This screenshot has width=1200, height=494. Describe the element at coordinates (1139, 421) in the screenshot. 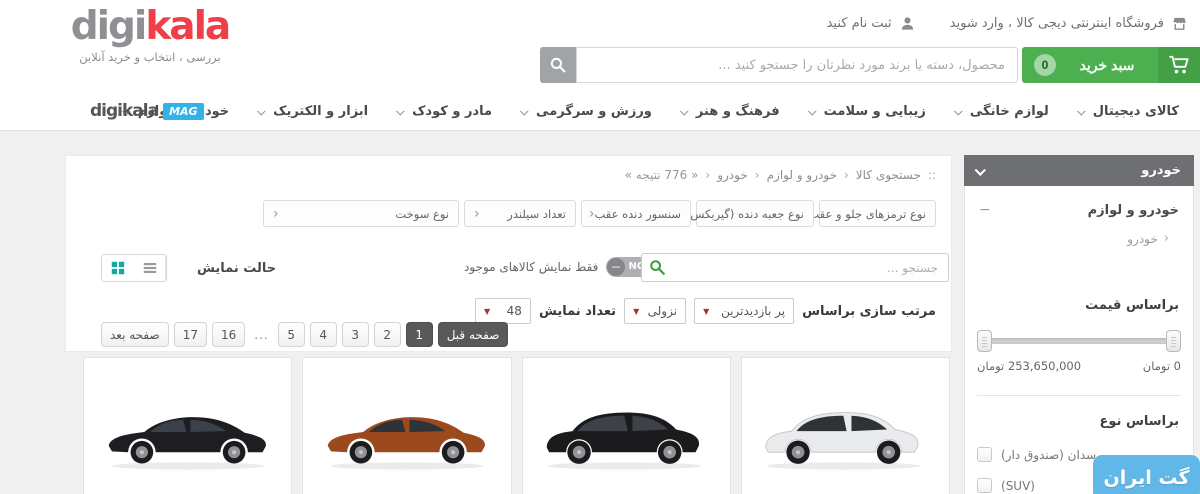

I see `type-filter-title: براساس نوع` at that location.